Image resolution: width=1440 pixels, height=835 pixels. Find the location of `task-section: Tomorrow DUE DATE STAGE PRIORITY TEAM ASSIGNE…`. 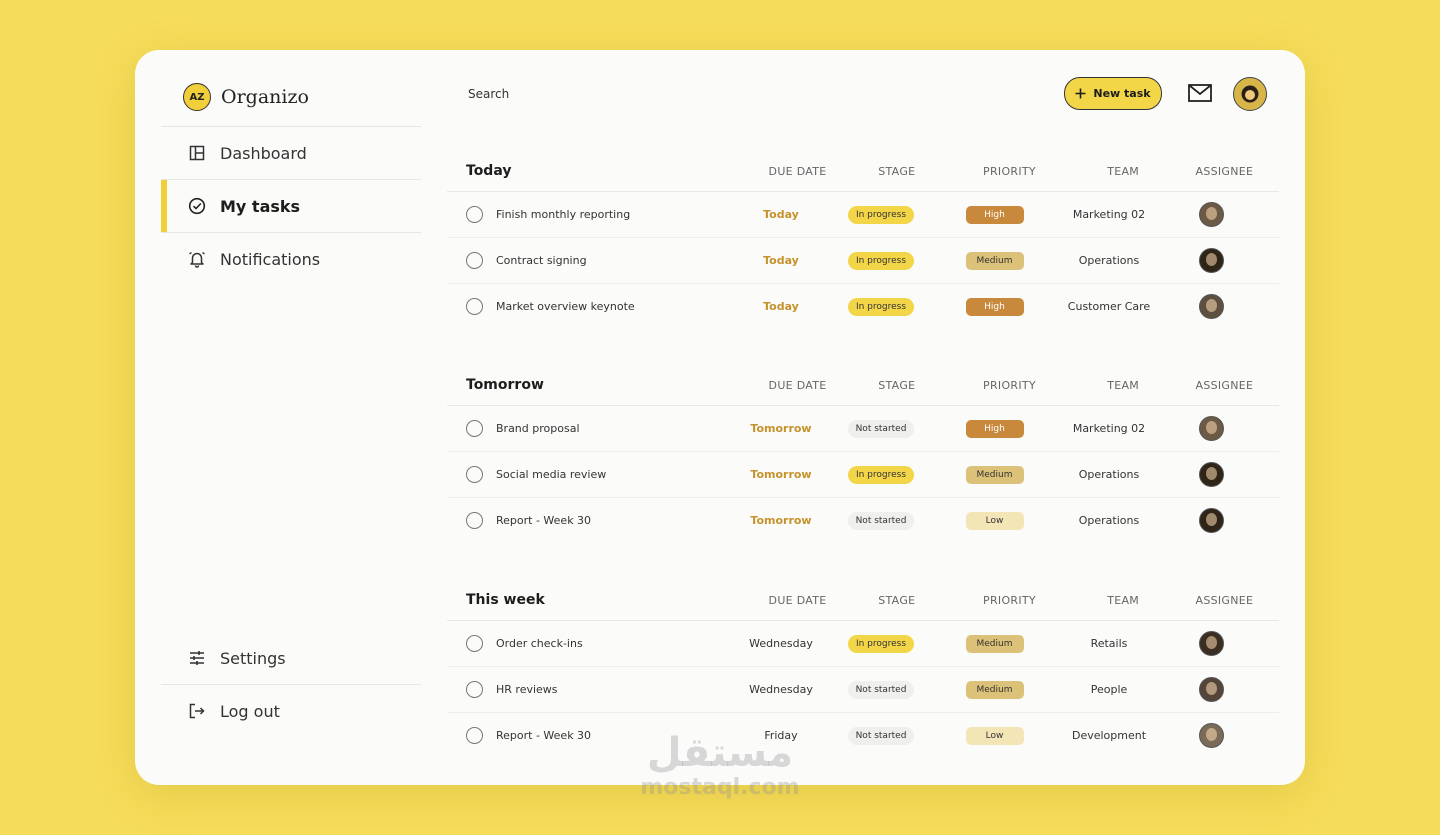

task-section: Tomorrow DUE DATE STAGE PRIORITY TEAM ASSIGNE… is located at coordinates (863, 454).